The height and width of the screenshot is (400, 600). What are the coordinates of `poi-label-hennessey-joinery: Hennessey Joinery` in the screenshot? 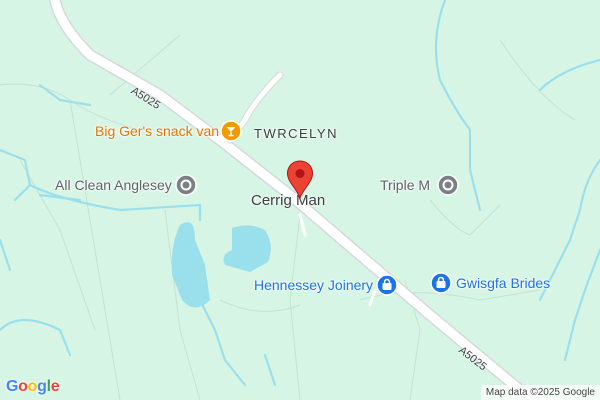 It's located at (313, 285).